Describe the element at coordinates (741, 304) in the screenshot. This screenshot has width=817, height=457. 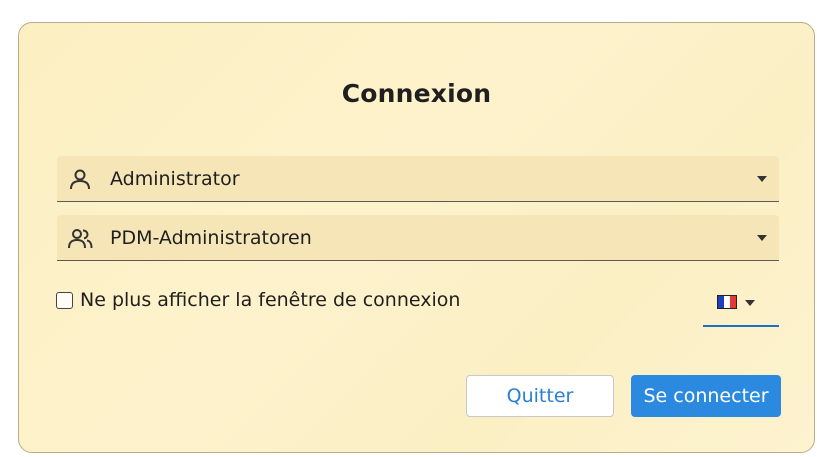
I see `language-select` at that location.